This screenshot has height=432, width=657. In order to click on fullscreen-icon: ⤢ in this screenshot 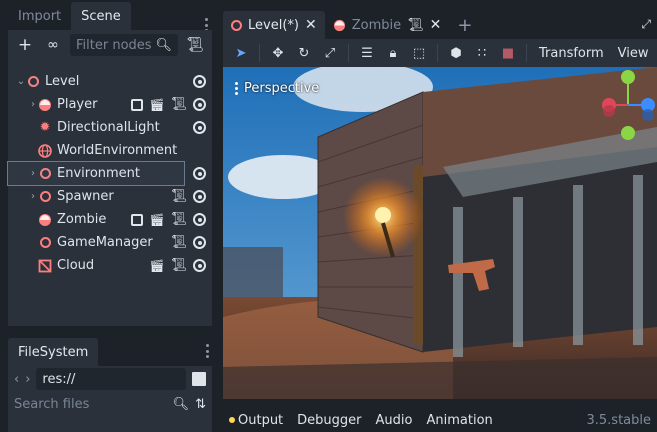, I will do `click(646, 24)`.